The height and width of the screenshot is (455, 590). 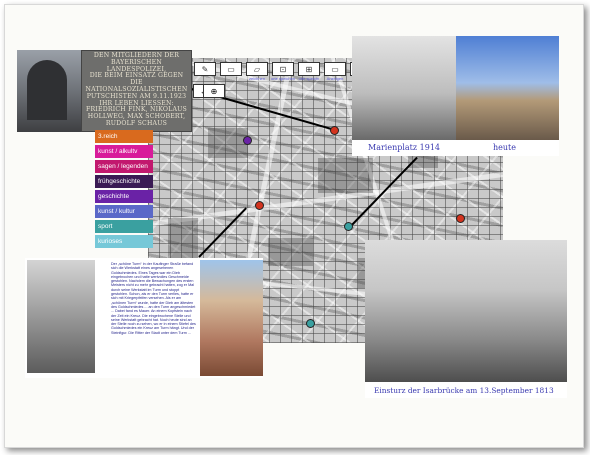 What do you see at coordinates (404, 88) in the screenshot?
I see `marienplatz-1914-photo` at bounding box center [404, 88].